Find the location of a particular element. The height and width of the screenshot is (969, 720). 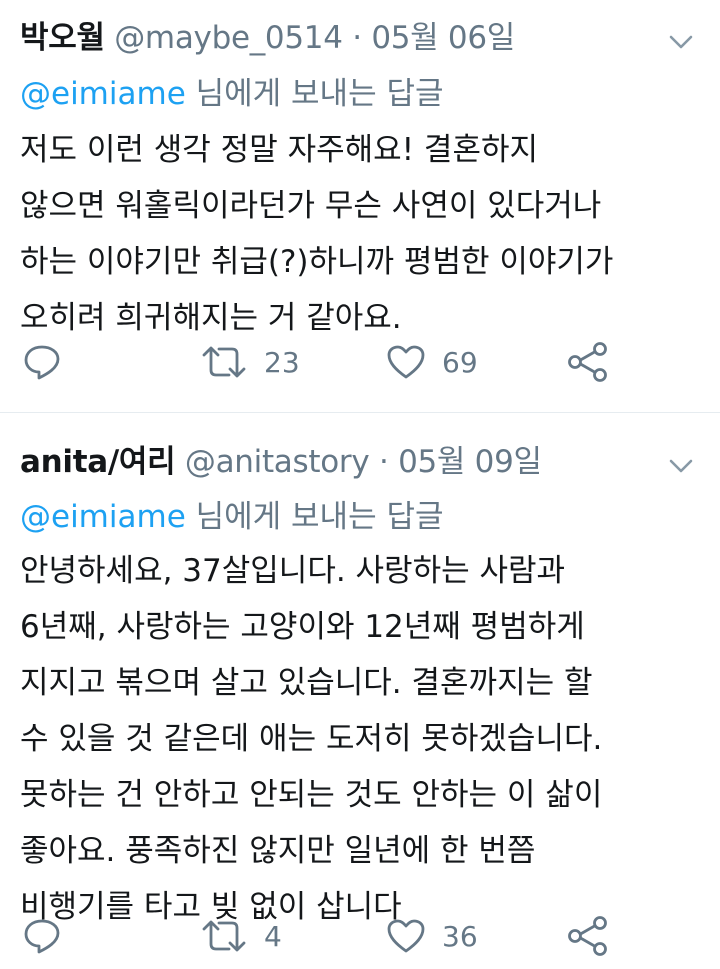

tweet-text-line: 지지고 볶으며 살고 있습니다. 결혼까지는 할 is located at coordinates (306, 683).